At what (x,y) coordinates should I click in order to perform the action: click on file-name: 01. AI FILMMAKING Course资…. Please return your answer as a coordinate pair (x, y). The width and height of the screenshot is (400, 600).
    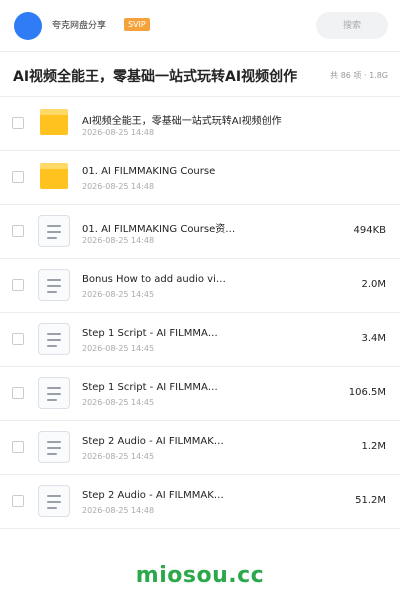
    Looking at the image, I should click on (159, 229).